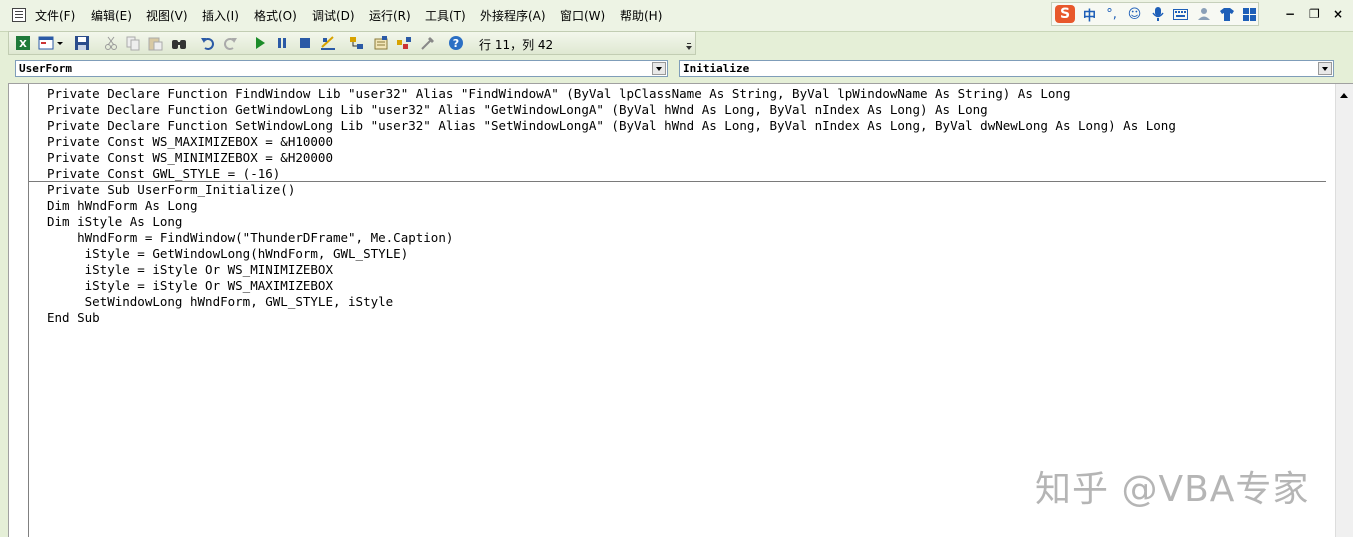  What do you see at coordinates (1203, 14) in the screenshot?
I see `user-icon` at bounding box center [1203, 14].